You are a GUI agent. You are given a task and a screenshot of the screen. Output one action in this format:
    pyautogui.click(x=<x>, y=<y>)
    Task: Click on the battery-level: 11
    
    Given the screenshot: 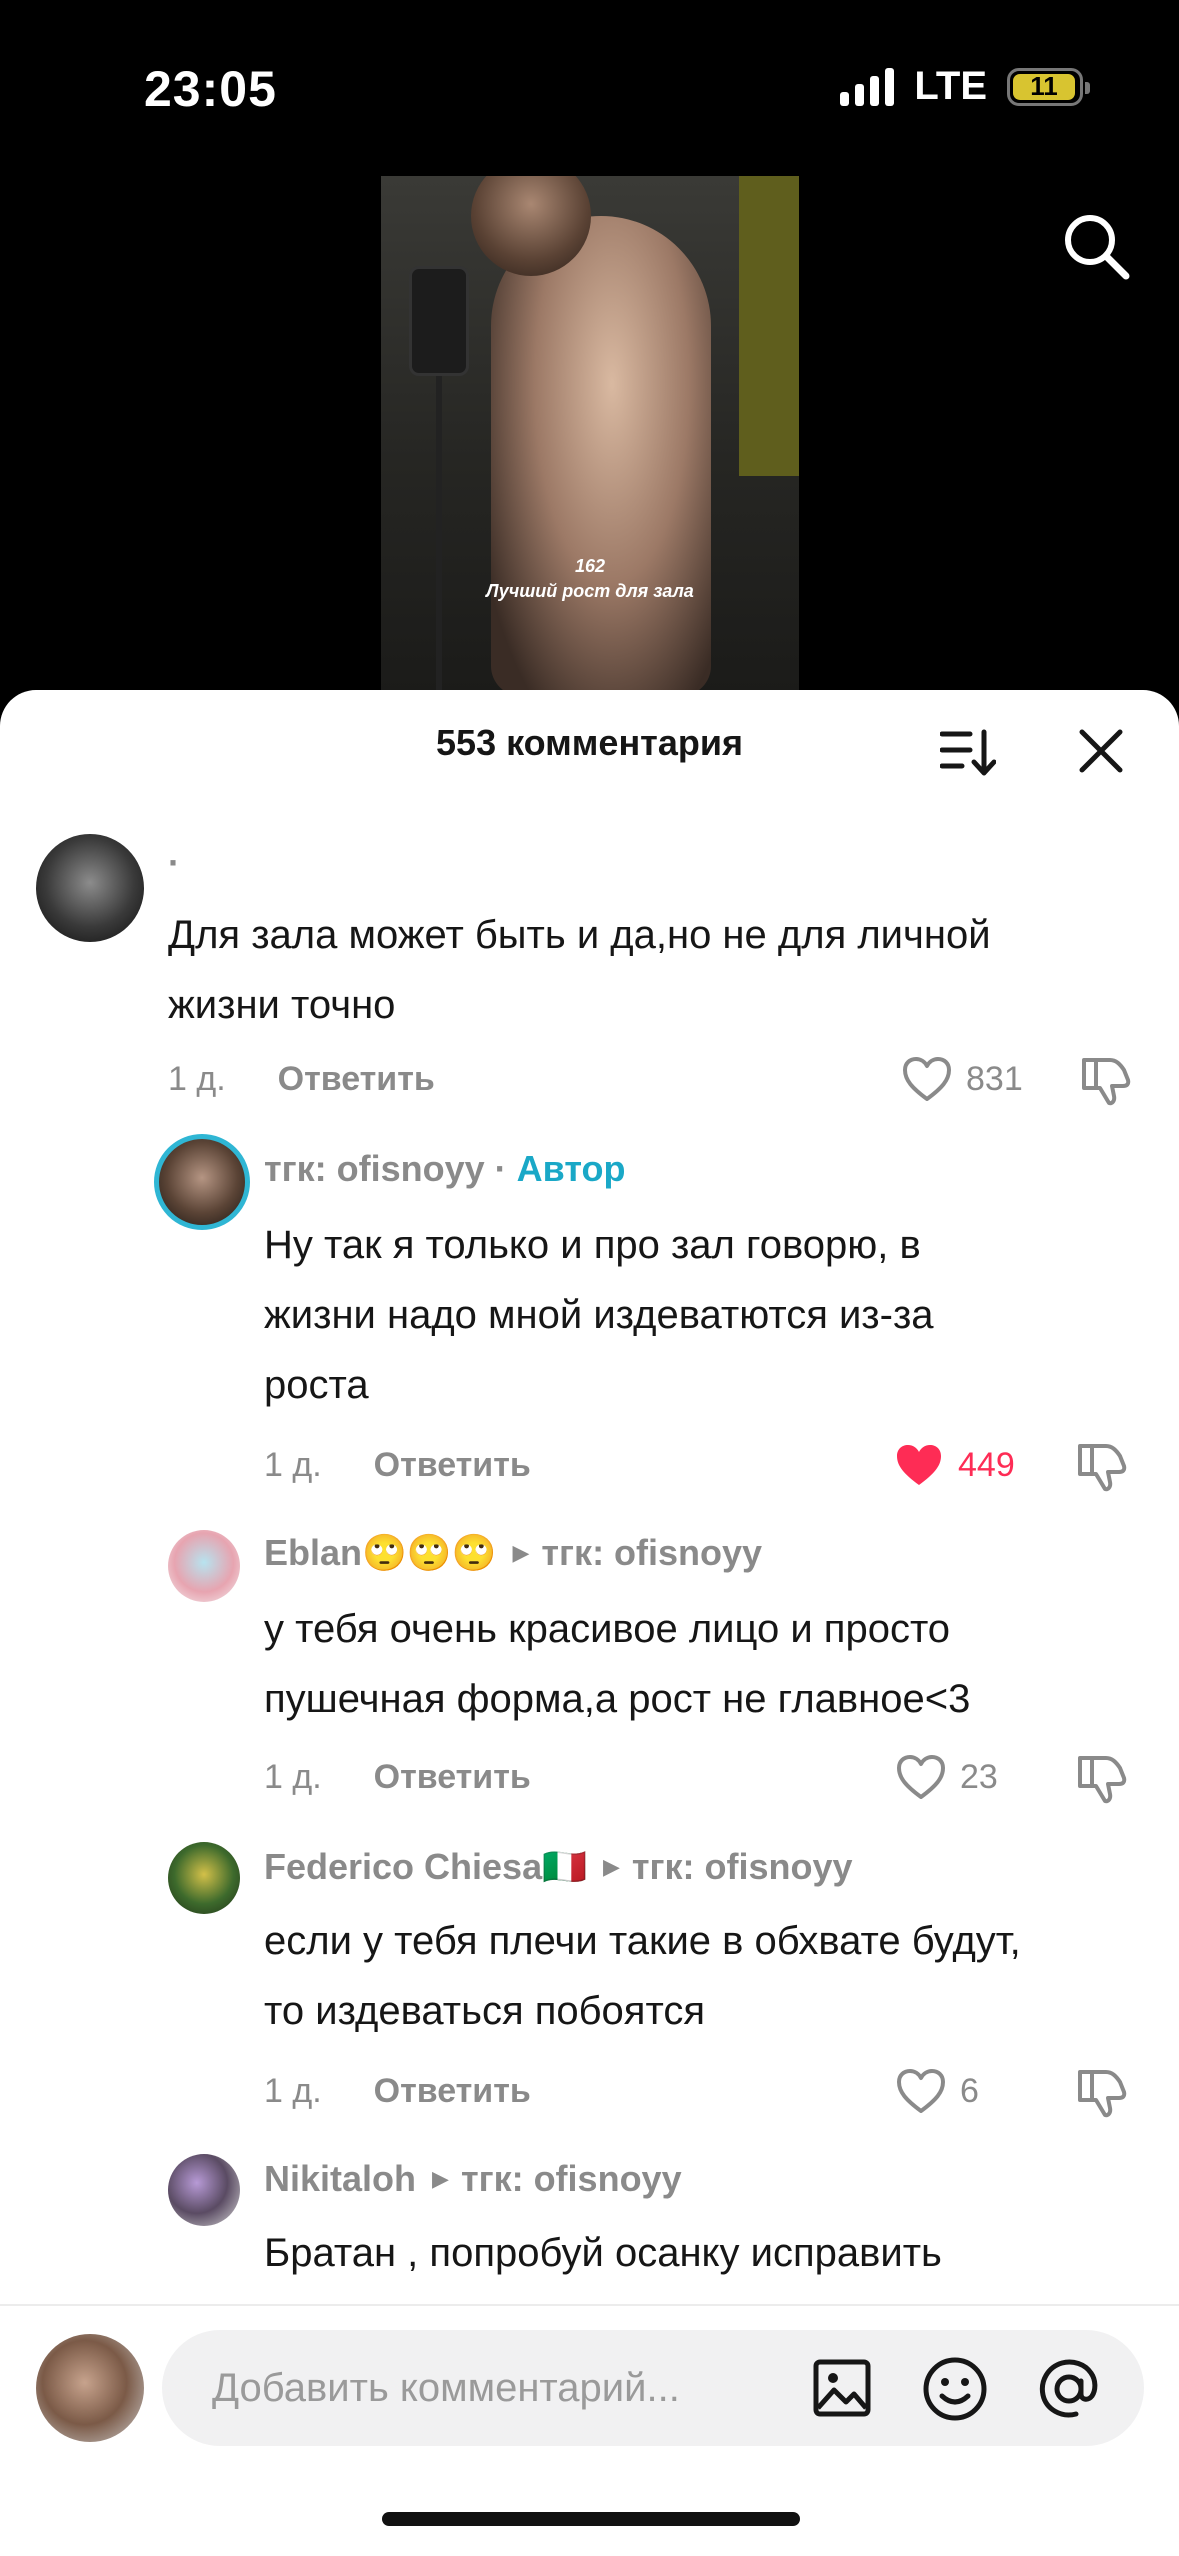 What is the action you would take?
    pyautogui.click(x=1044, y=86)
    